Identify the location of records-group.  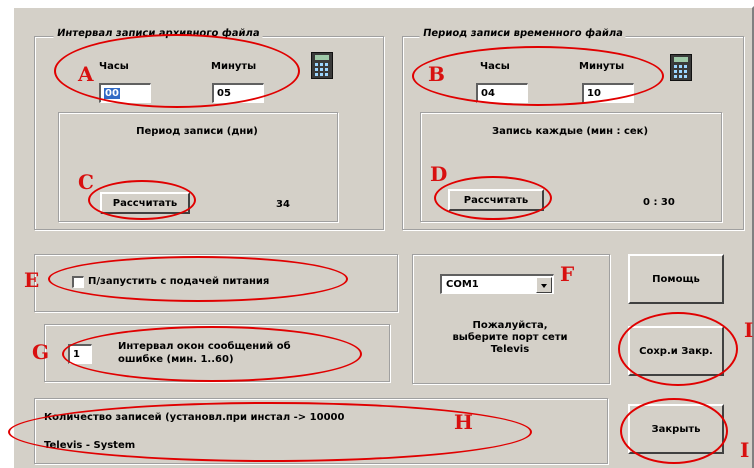
(321, 431).